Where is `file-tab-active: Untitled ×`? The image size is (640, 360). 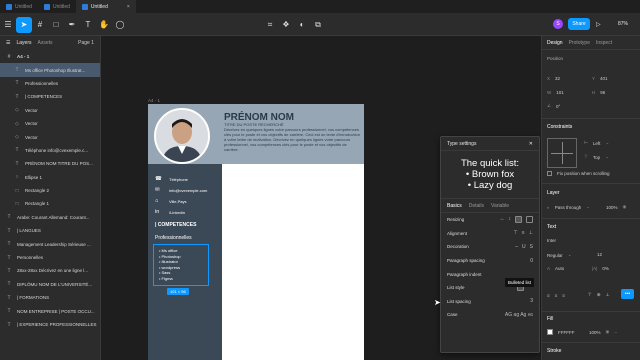
file-tab-active: Untitled × is located at coordinates (105, 6).